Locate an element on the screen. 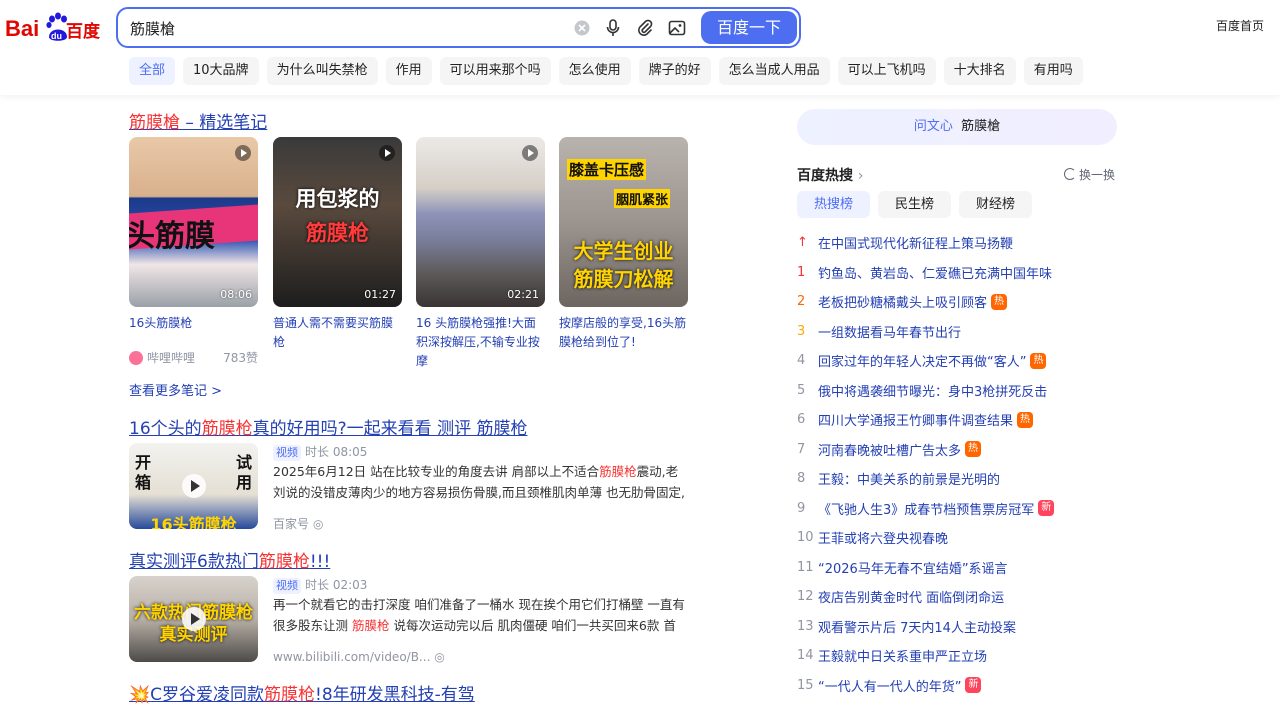 This screenshot has height=706, width=1280. hot-rank: 3 is located at coordinates (801, 331).